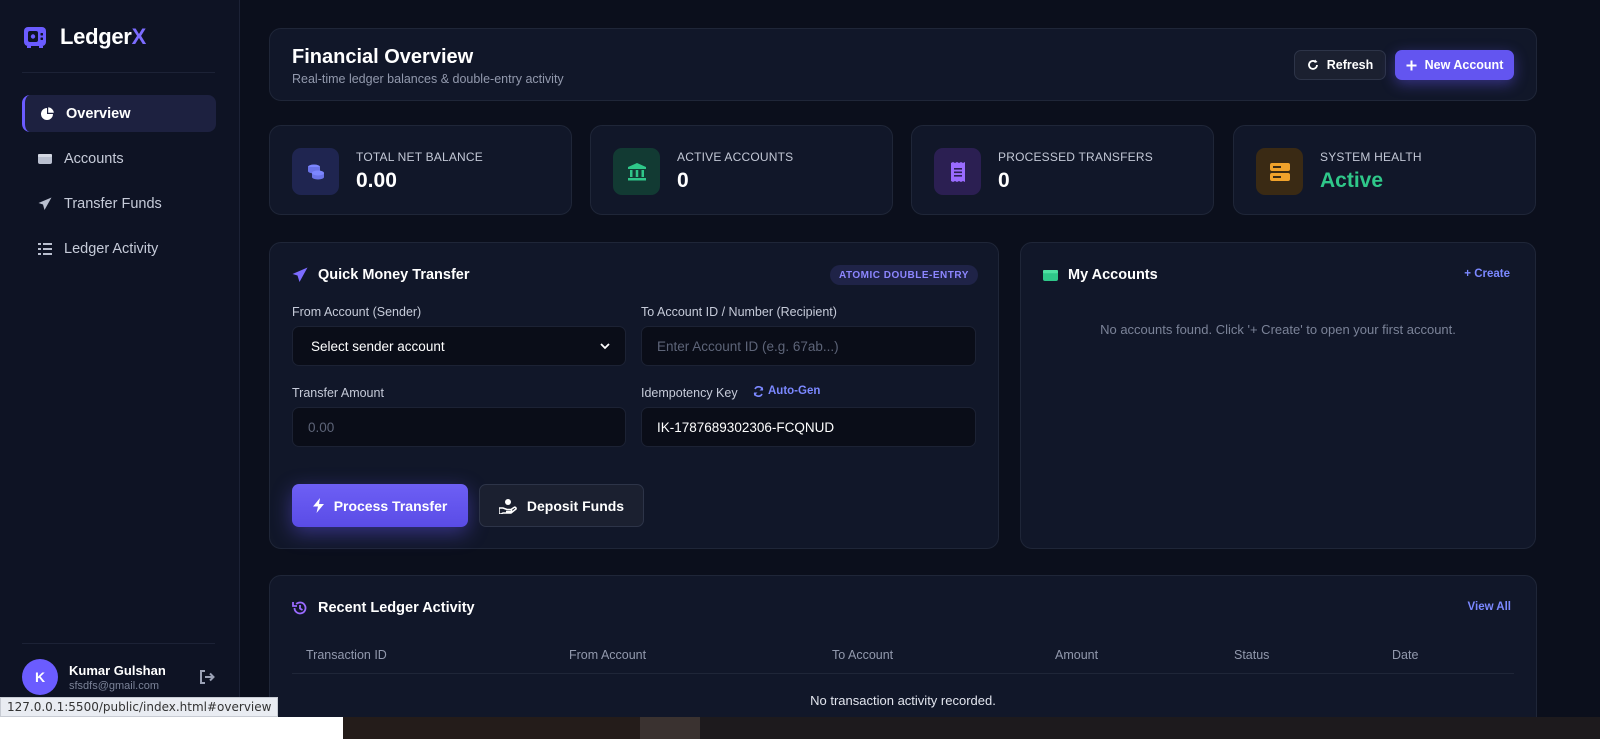  Describe the element at coordinates (1312, 64) in the screenshot. I see `refresh-icon` at that location.